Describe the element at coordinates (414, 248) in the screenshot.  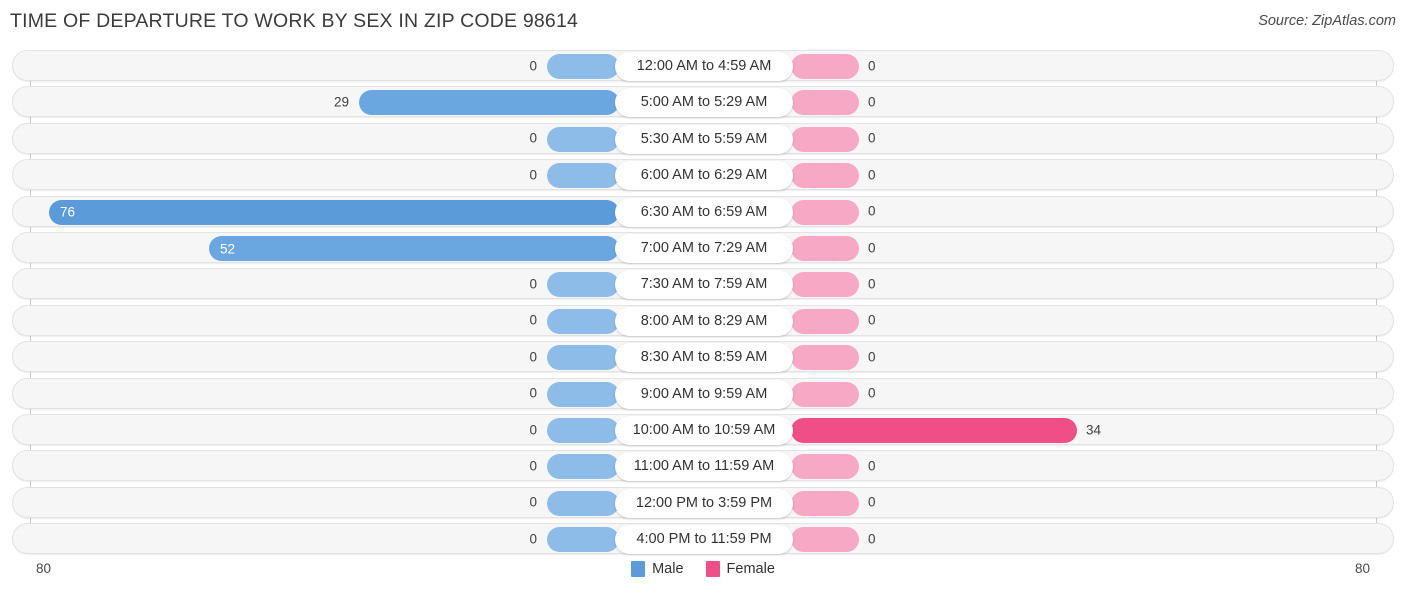
I see `bar-male: 52` at that location.